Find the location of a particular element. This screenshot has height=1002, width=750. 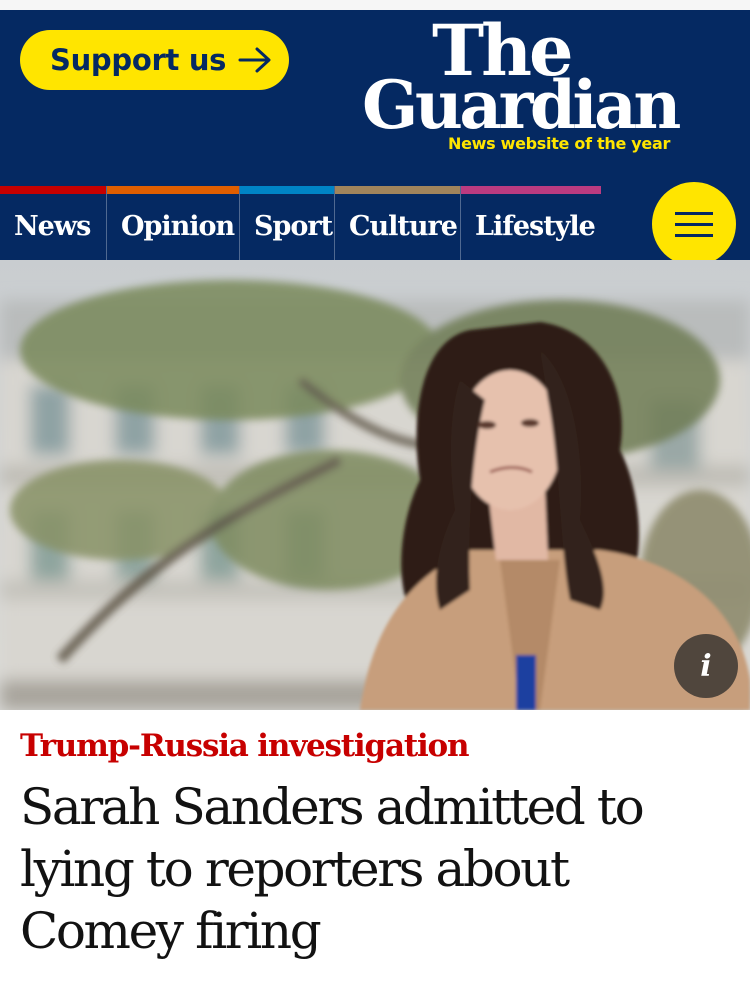

info-icon: i is located at coordinates (706, 666).